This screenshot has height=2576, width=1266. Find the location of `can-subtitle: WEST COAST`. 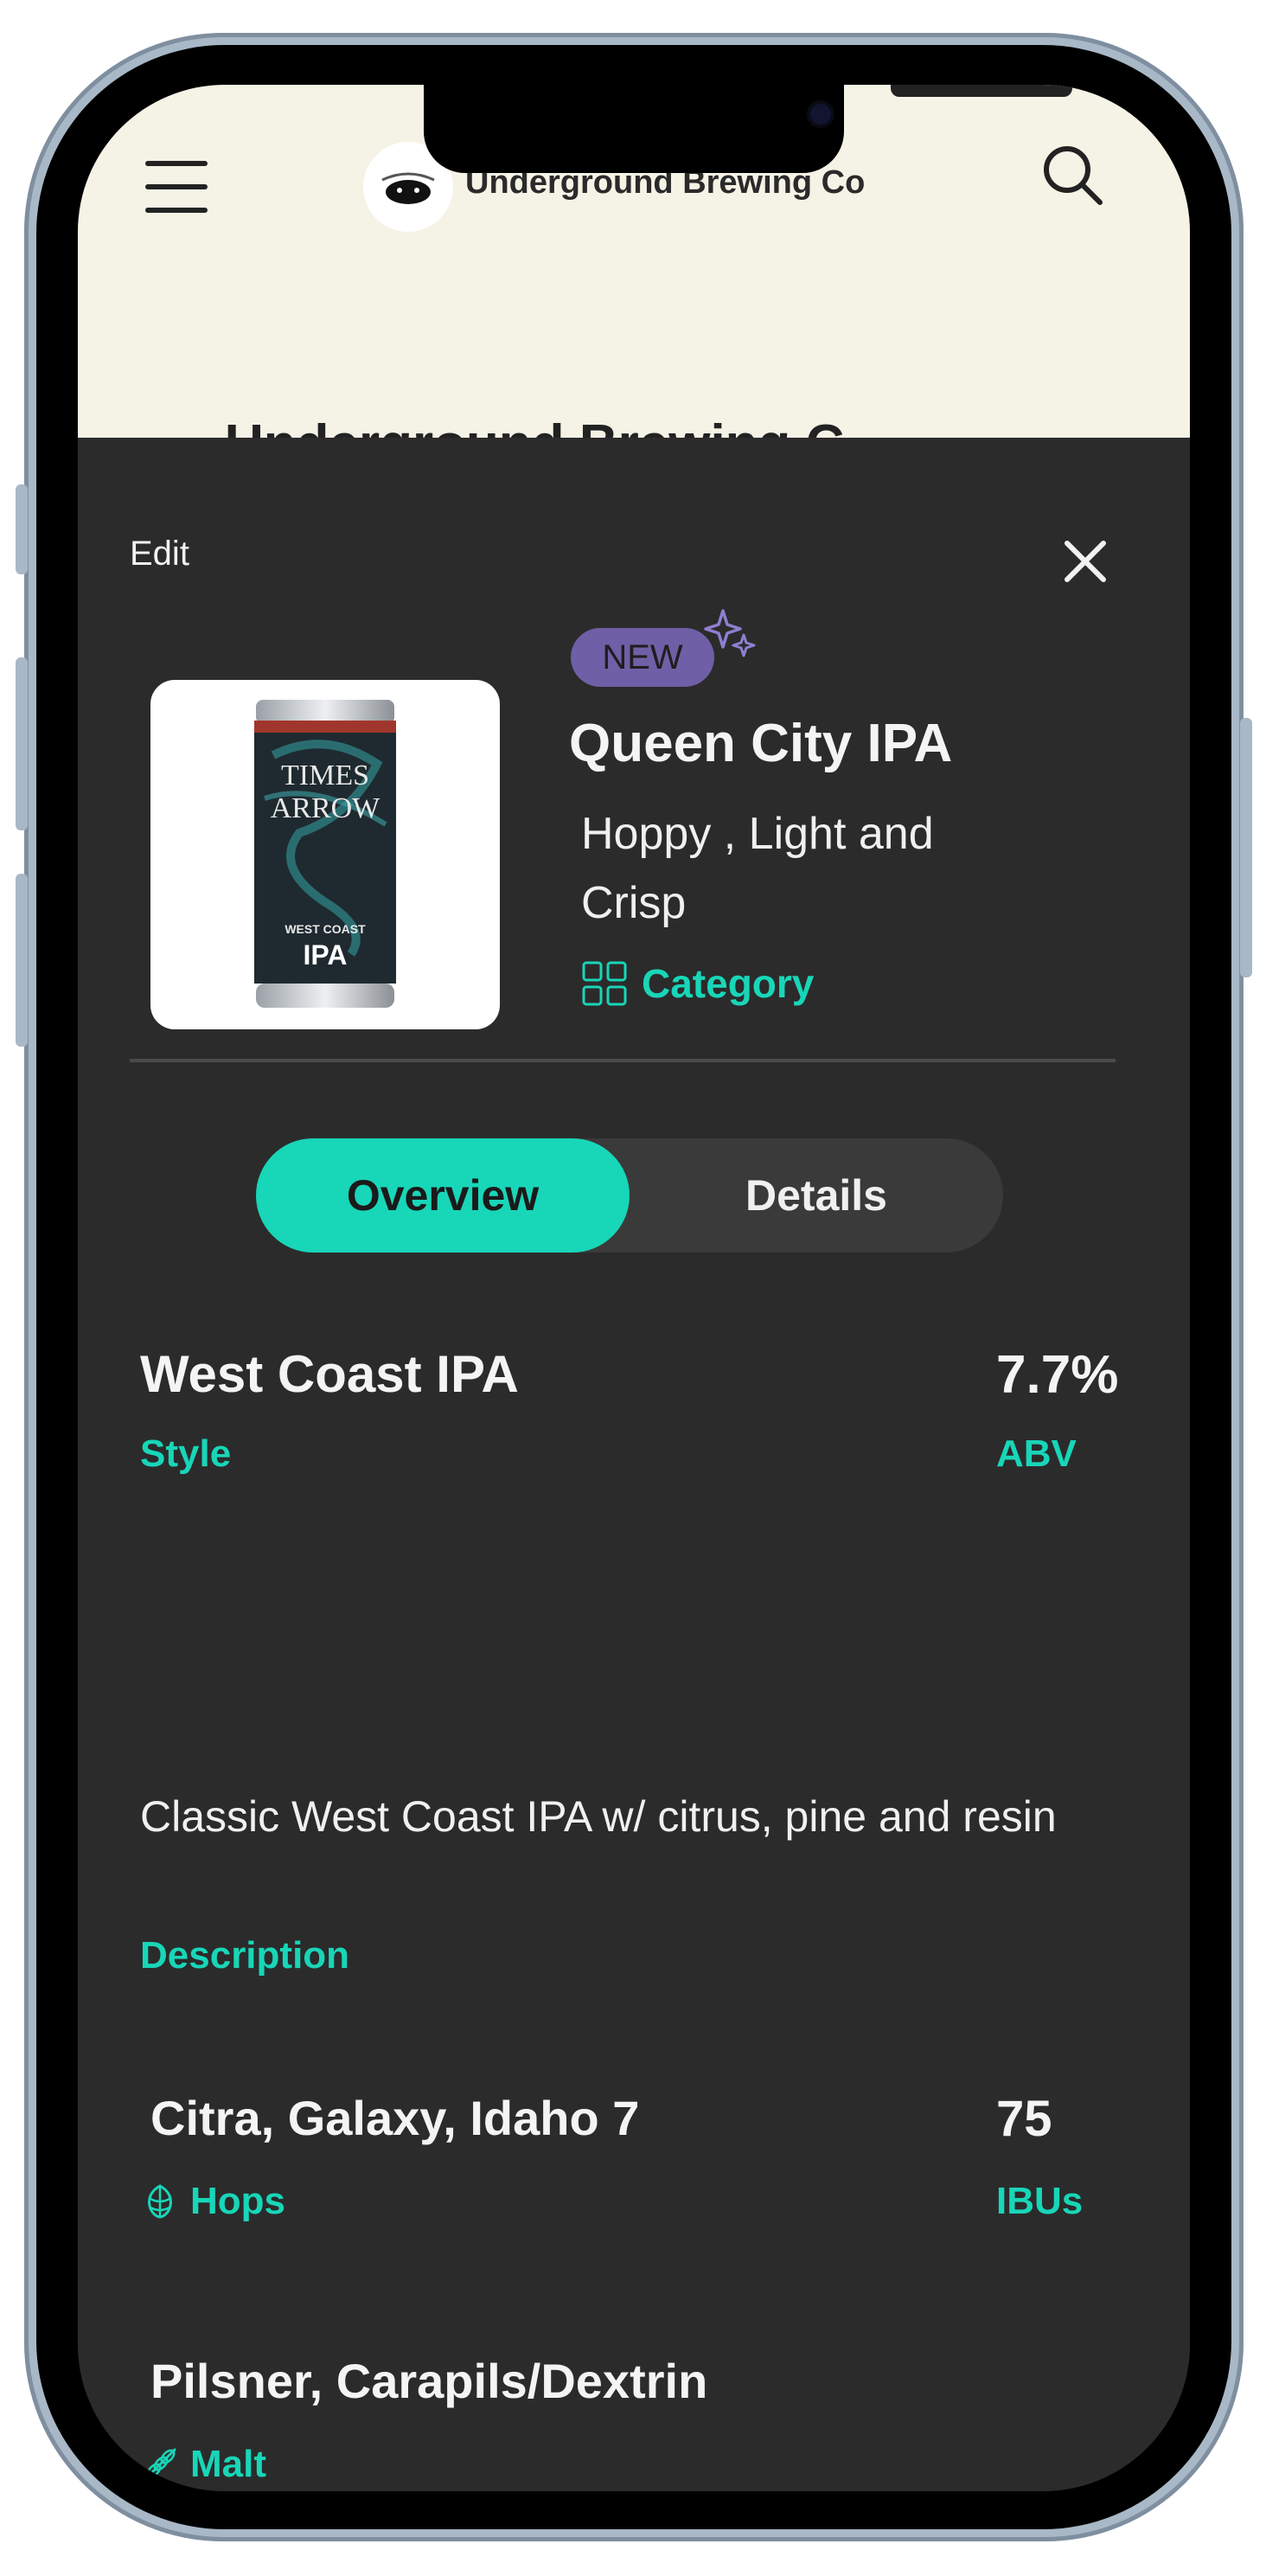

can-subtitle: WEST COAST is located at coordinates (325, 929).